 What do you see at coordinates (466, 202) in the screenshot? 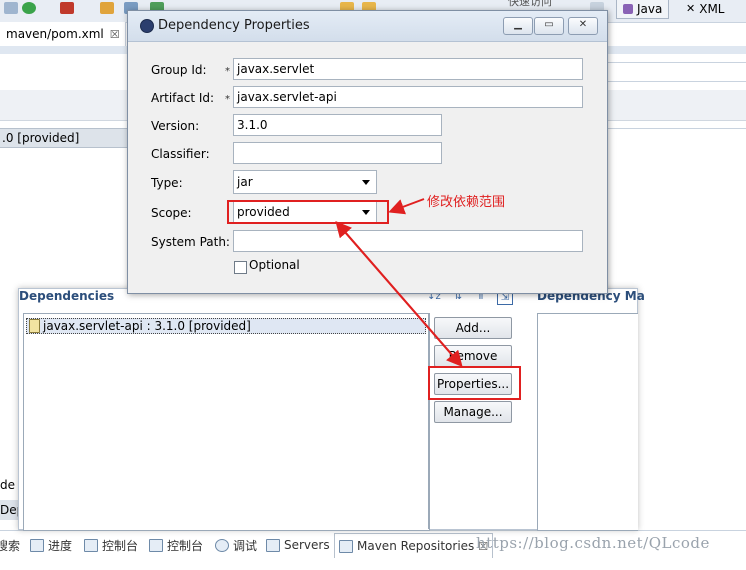
I see `annotation-text: 修改依赖范围` at bounding box center [466, 202].